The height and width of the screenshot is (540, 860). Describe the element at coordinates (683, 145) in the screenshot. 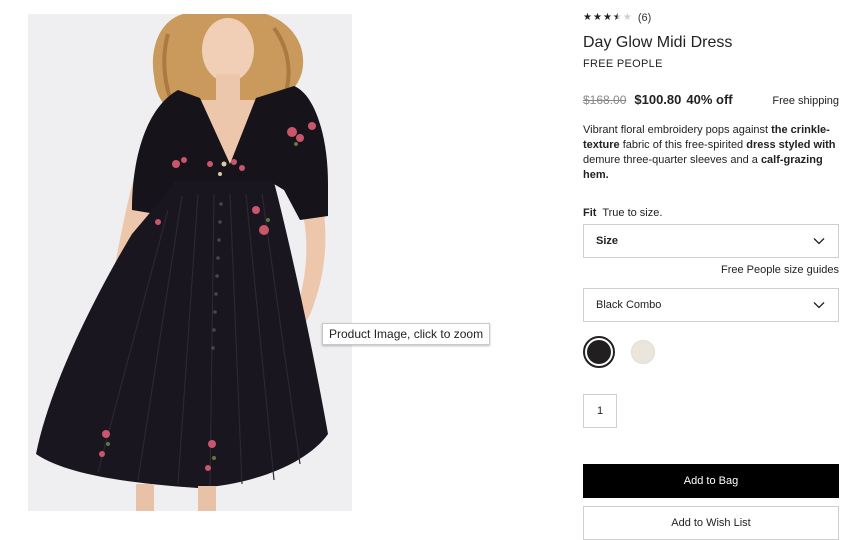

I see `description-text: fabric of this free-spirited` at that location.